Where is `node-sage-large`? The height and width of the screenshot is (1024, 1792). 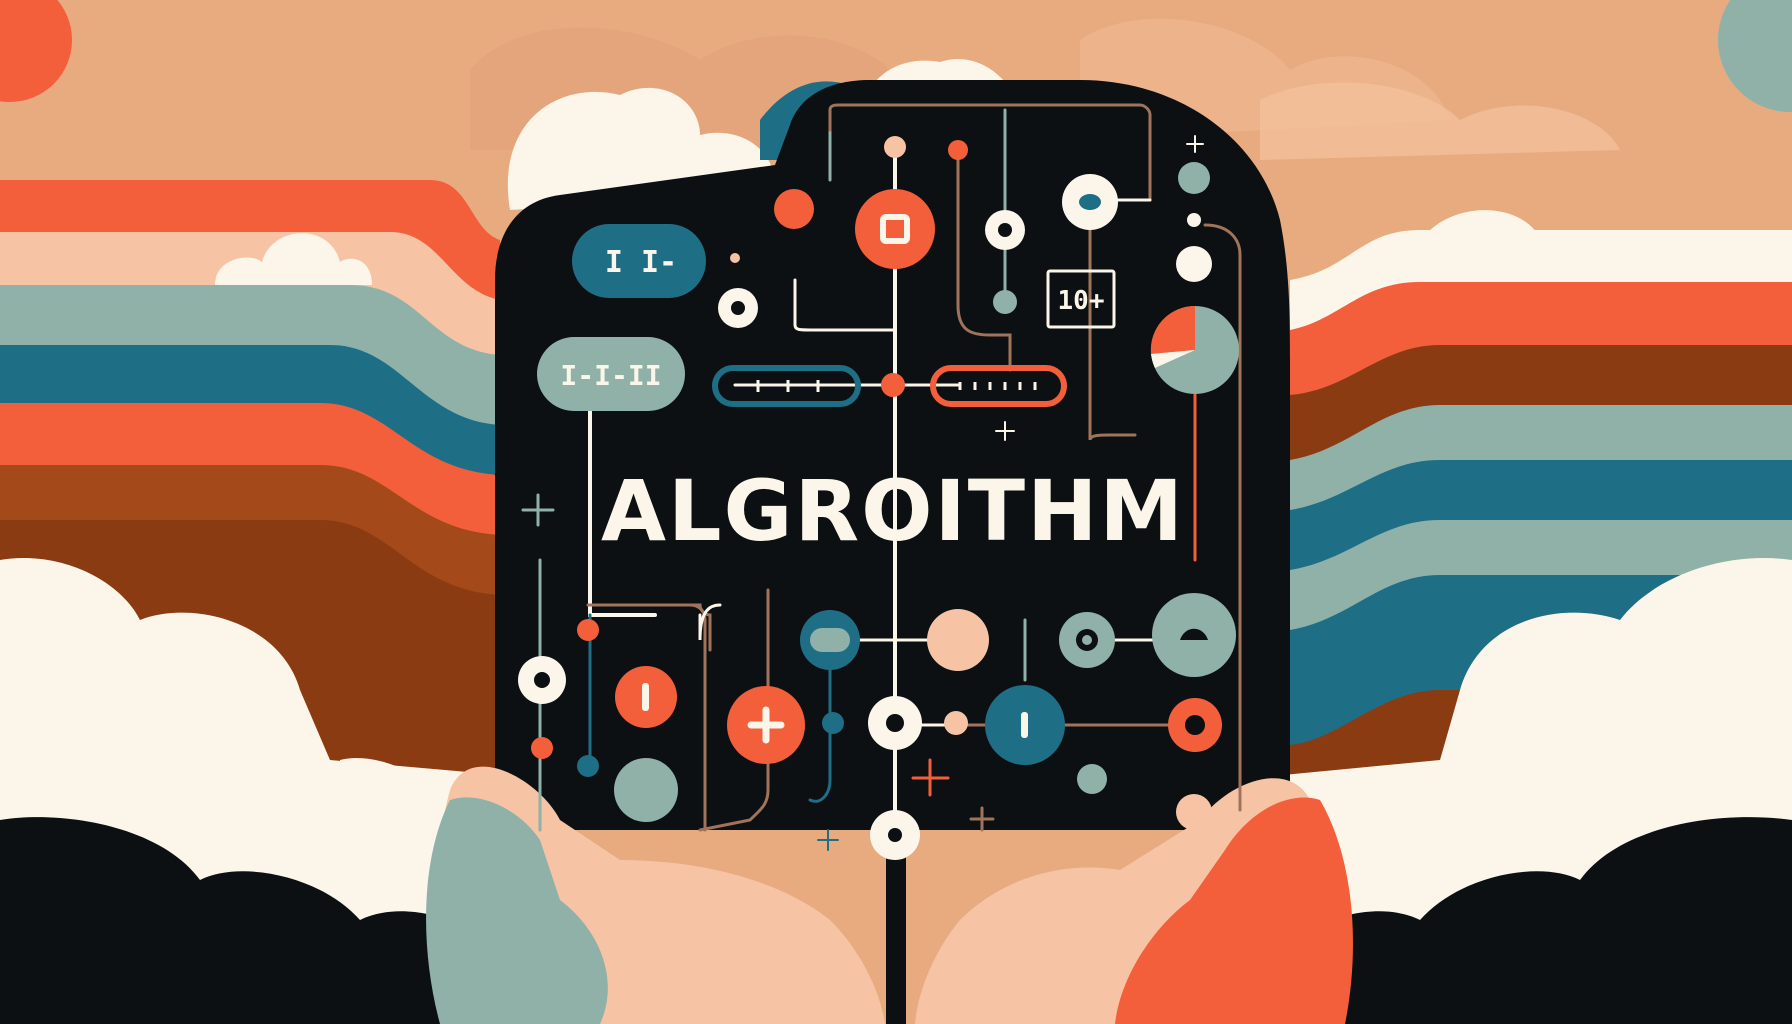
node-sage-large is located at coordinates (646, 790).